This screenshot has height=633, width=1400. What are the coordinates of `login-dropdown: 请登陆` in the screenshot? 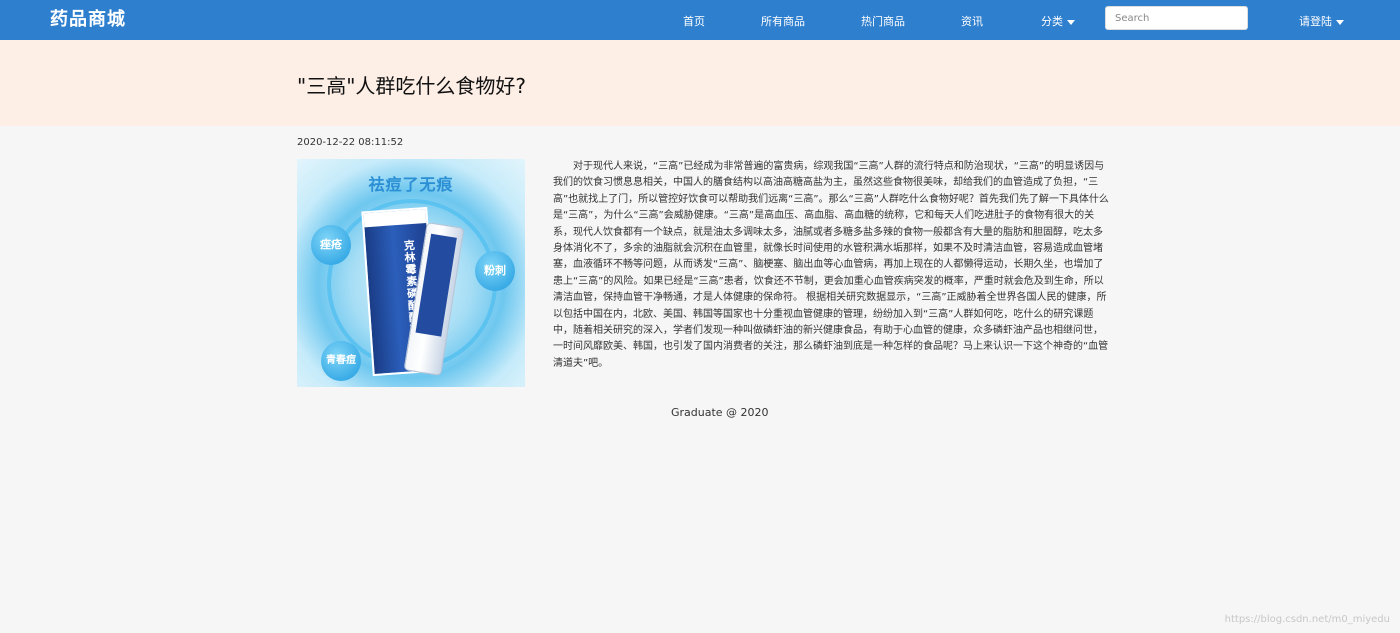 It's located at (1321, 21).